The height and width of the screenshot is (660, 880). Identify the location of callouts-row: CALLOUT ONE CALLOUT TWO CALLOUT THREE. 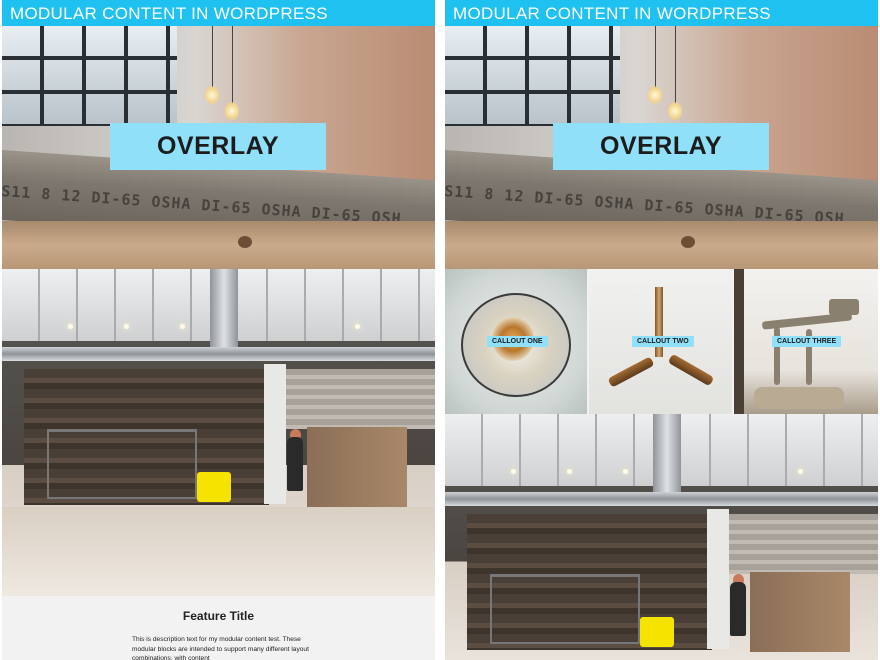
(661, 341).